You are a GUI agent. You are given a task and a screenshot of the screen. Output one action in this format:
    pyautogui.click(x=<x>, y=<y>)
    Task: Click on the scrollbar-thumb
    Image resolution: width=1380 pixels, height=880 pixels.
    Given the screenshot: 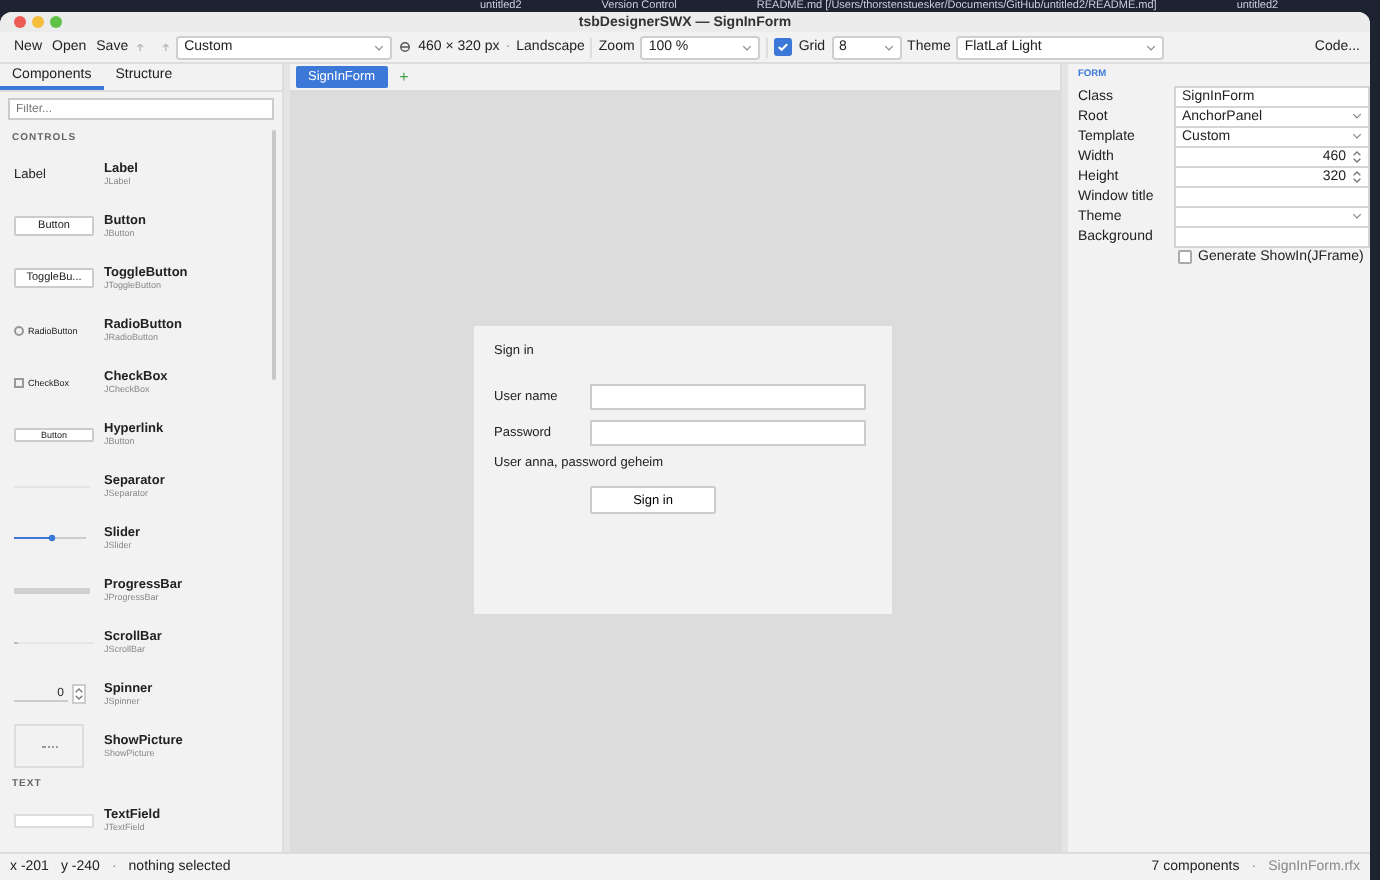 What is the action you would take?
    pyautogui.click(x=274, y=255)
    